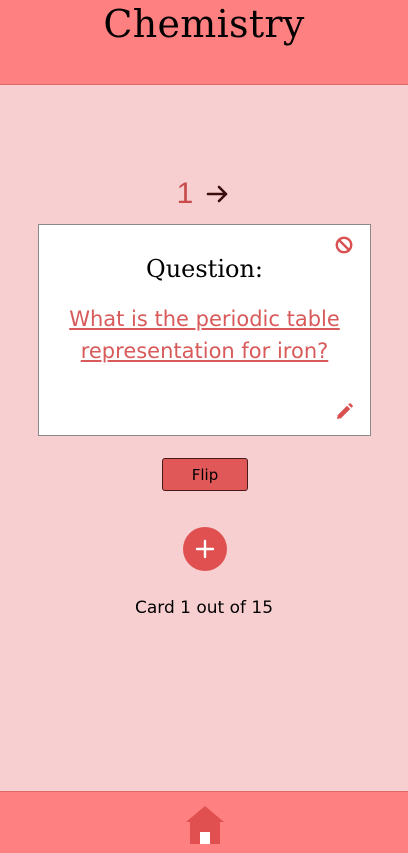 Image resolution: width=408 pixels, height=853 pixels. Describe the element at coordinates (204, 24) in the screenshot. I see `page-title: Chemistry` at that location.